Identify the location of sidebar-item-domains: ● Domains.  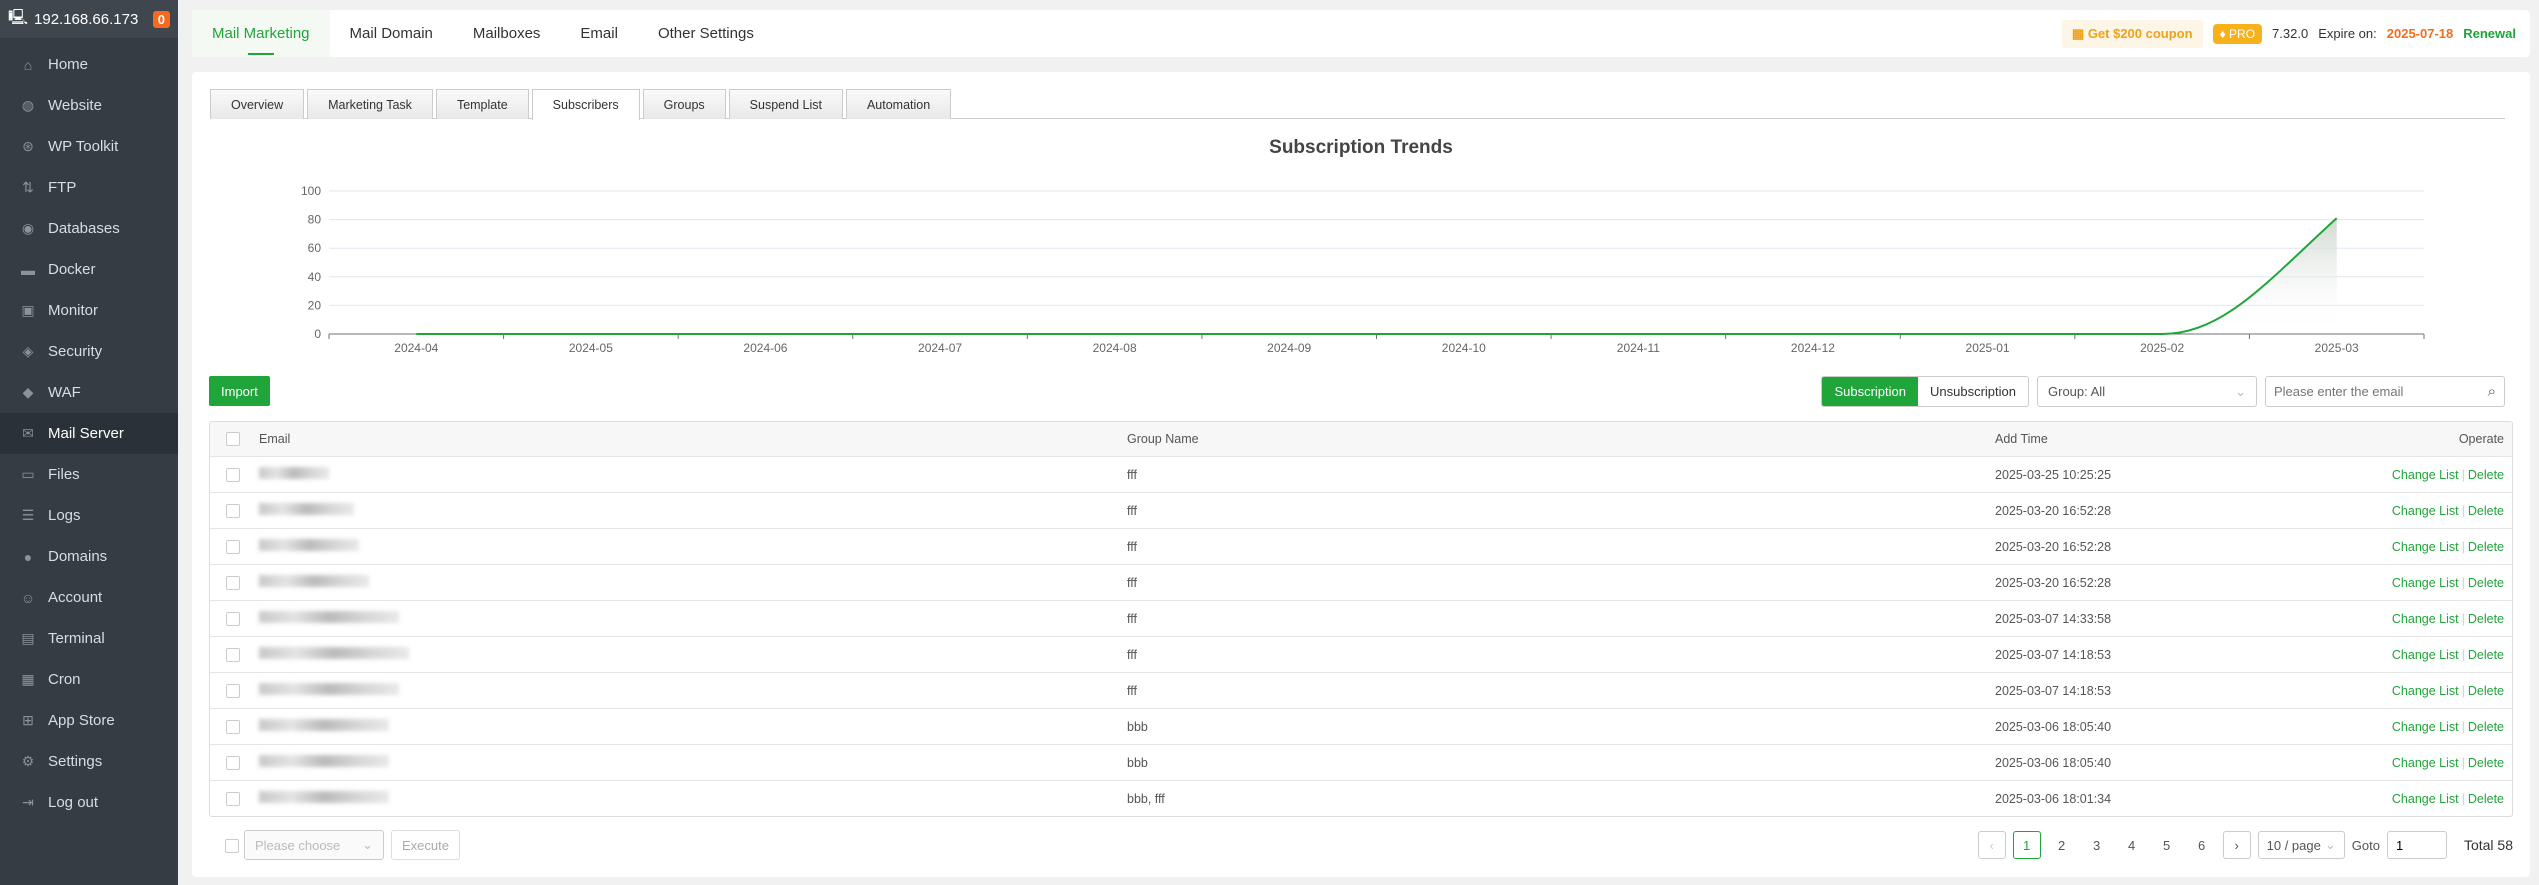
(89, 556).